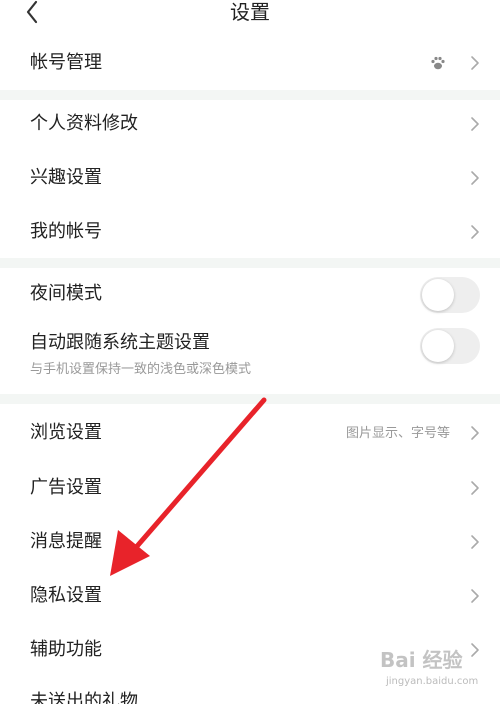 The height and width of the screenshot is (704, 500). Describe the element at coordinates (66, 487) in the screenshot. I see `ad-settings-label: 广告设置` at that location.